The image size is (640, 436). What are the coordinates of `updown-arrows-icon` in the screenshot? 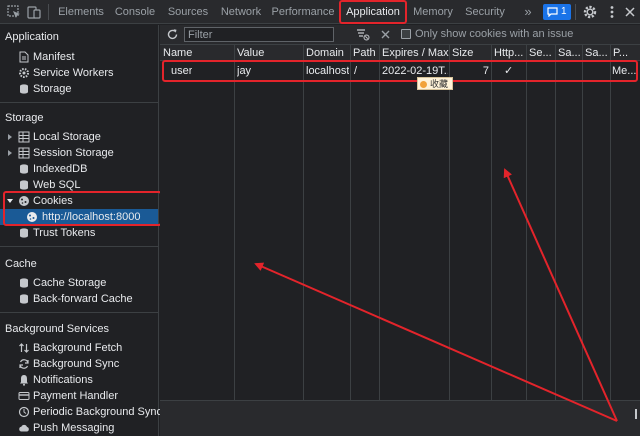 It's located at (24, 348).